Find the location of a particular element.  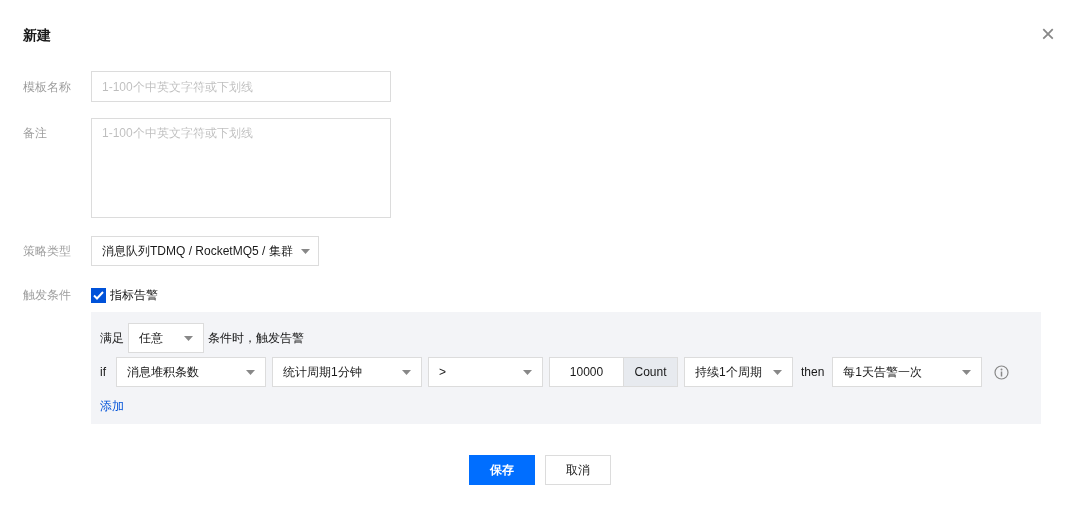

unit-addon: Count is located at coordinates (651, 372).